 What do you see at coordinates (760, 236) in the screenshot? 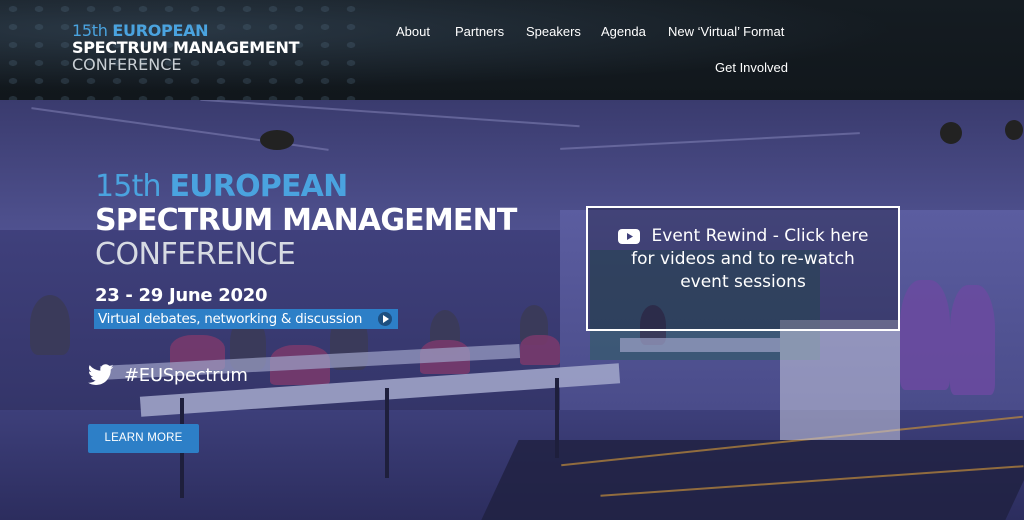
I see `rewind-text-1: Event Rewind - Click here` at bounding box center [760, 236].